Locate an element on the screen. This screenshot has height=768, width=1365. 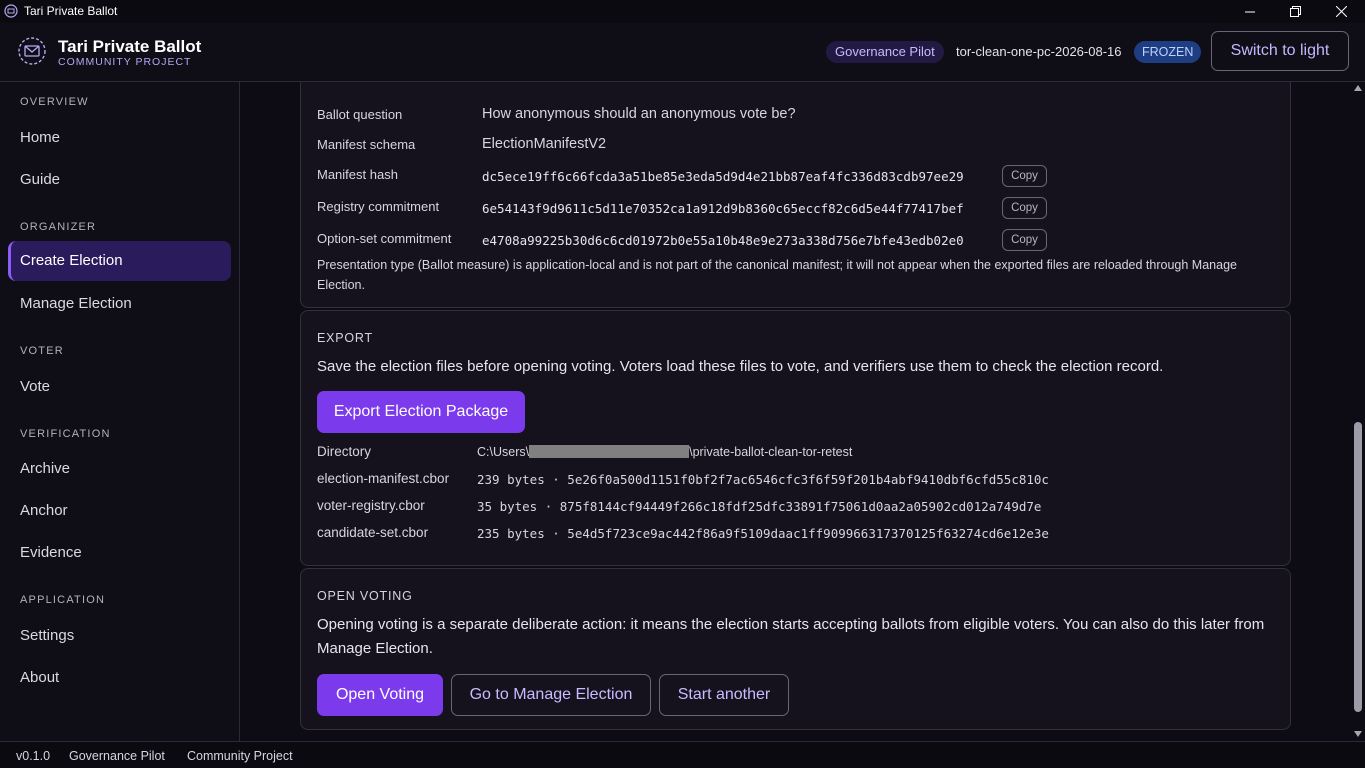
sidebar-item-anchor: Anchor is located at coordinates (44, 510).